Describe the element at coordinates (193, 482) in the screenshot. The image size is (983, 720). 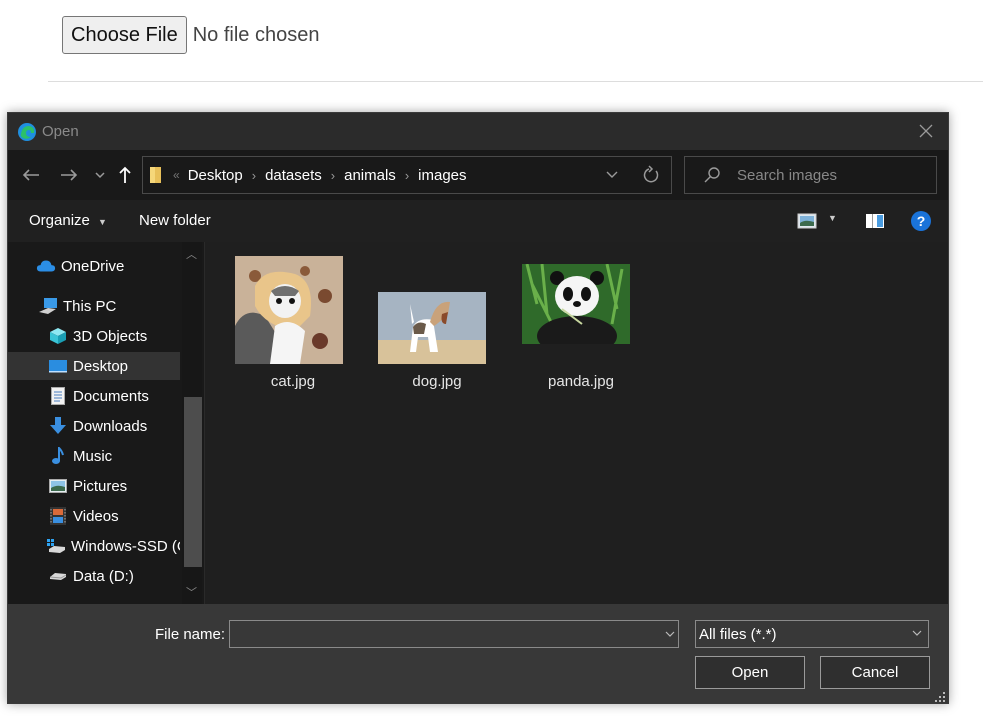
I see `scrollbar-thumb` at that location.